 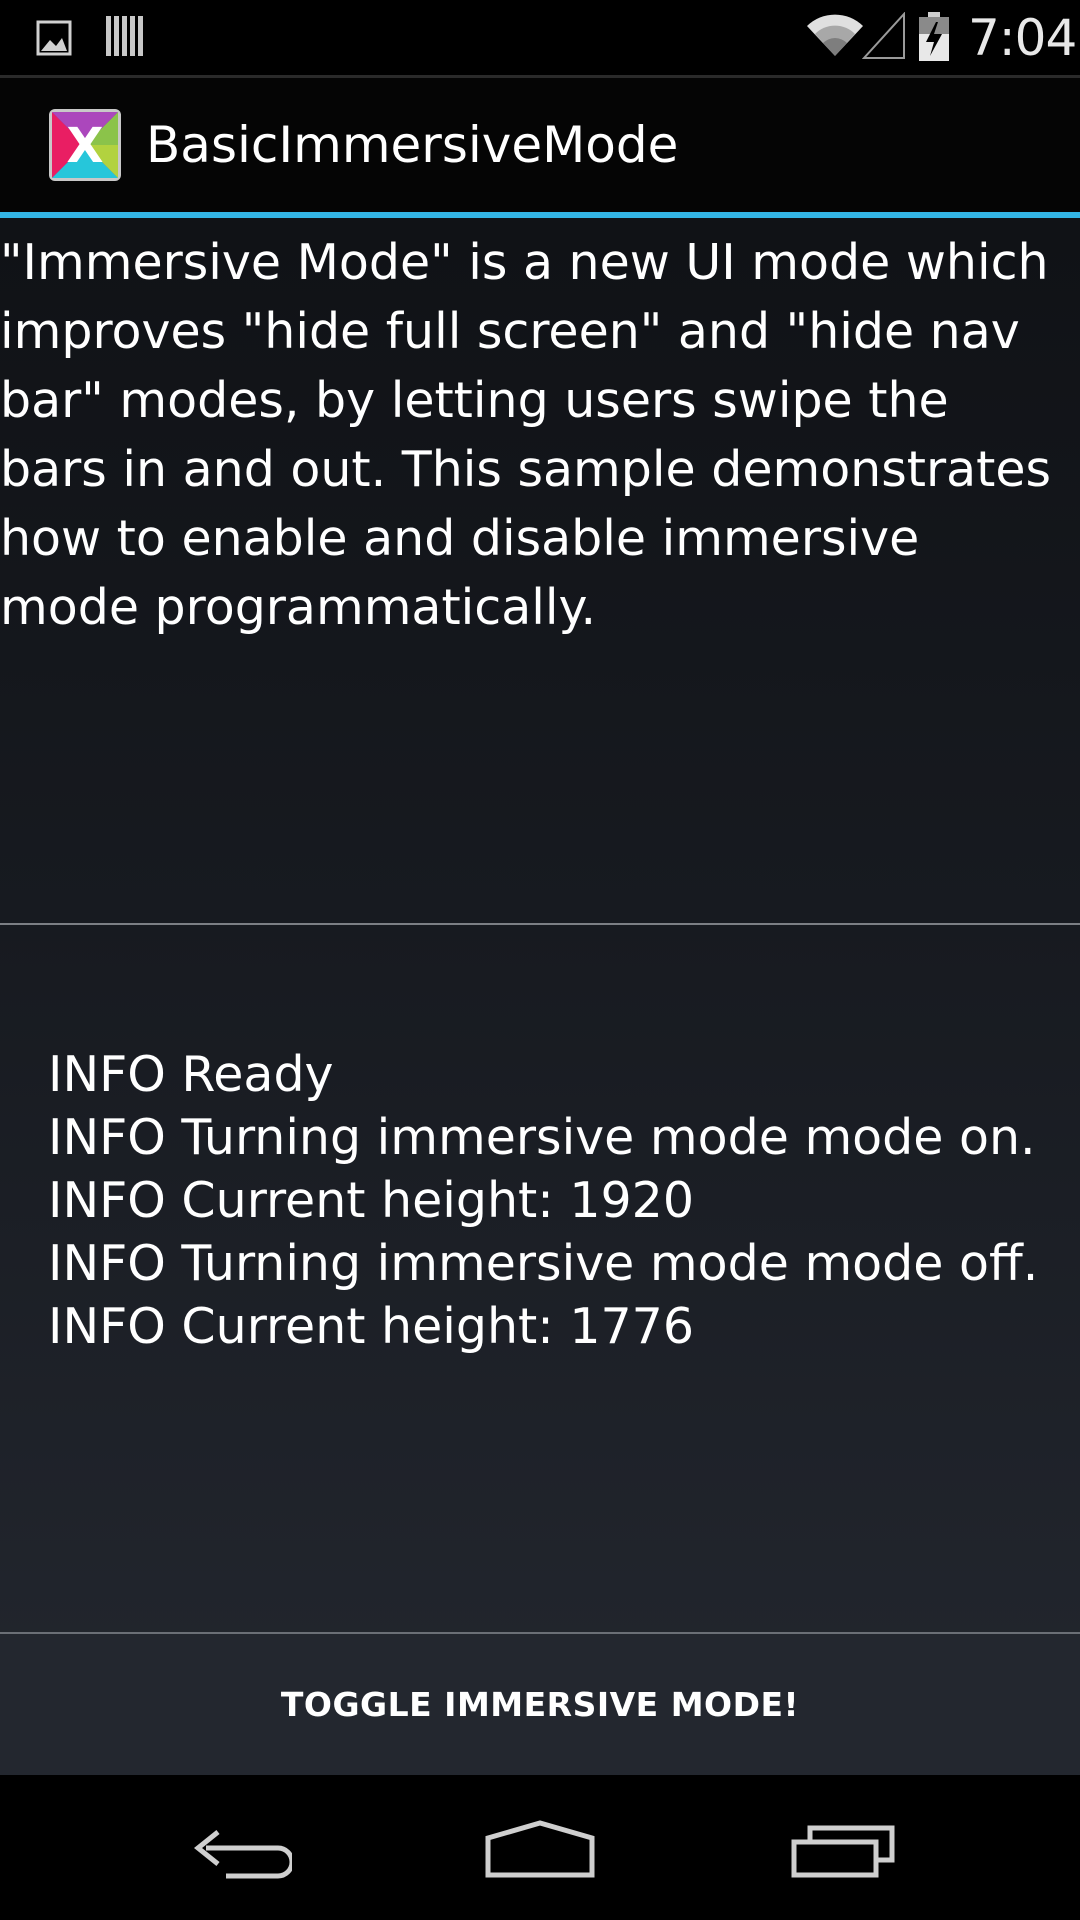 What do you see at coordinates (540, 1704) in the screenshot?
I see `toggle-immersive-mode-button: TOGGLE IMMERSIVE MODE!` at bounding box center [540, 1704].